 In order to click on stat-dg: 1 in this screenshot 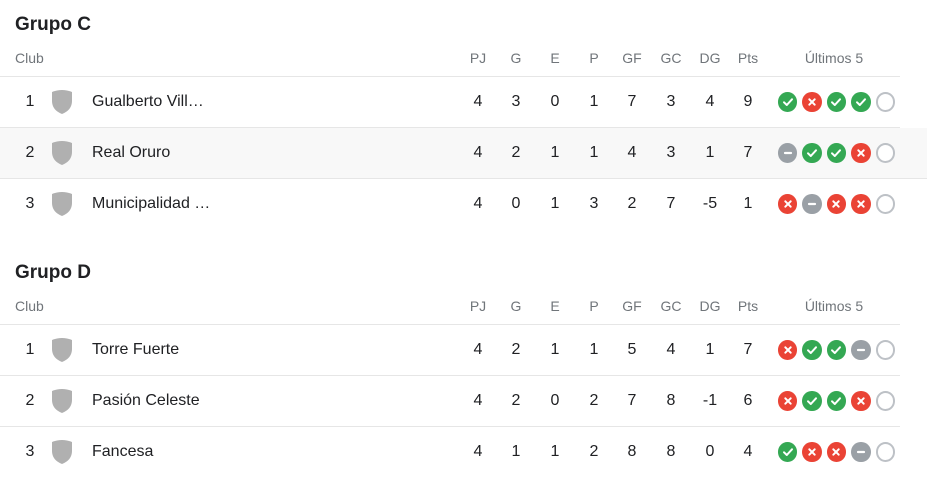, I will do `click(710, 349)`.